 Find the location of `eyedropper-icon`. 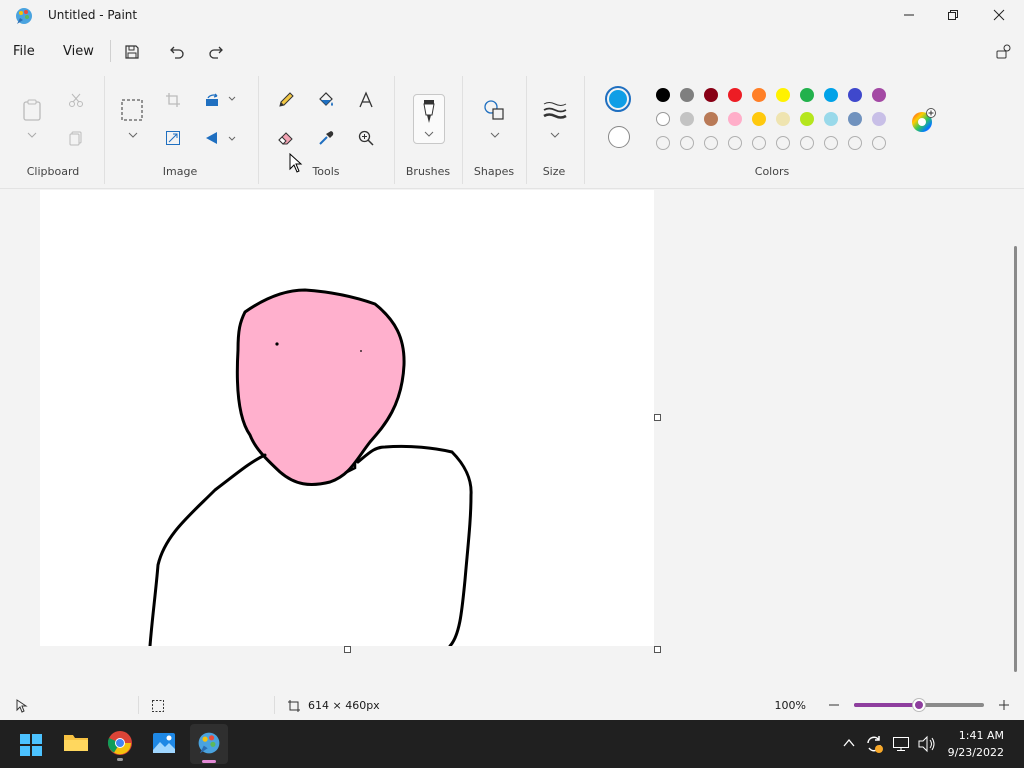

eyedropper-icon is located at coordinates (326, 138).